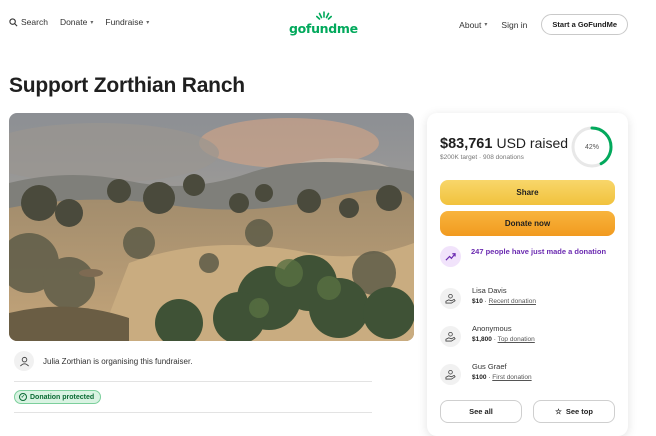 The width and height of the screenshot is (656, 436). I want to click on fundraise-menu: Fundraise ▾, so click(127, 22).